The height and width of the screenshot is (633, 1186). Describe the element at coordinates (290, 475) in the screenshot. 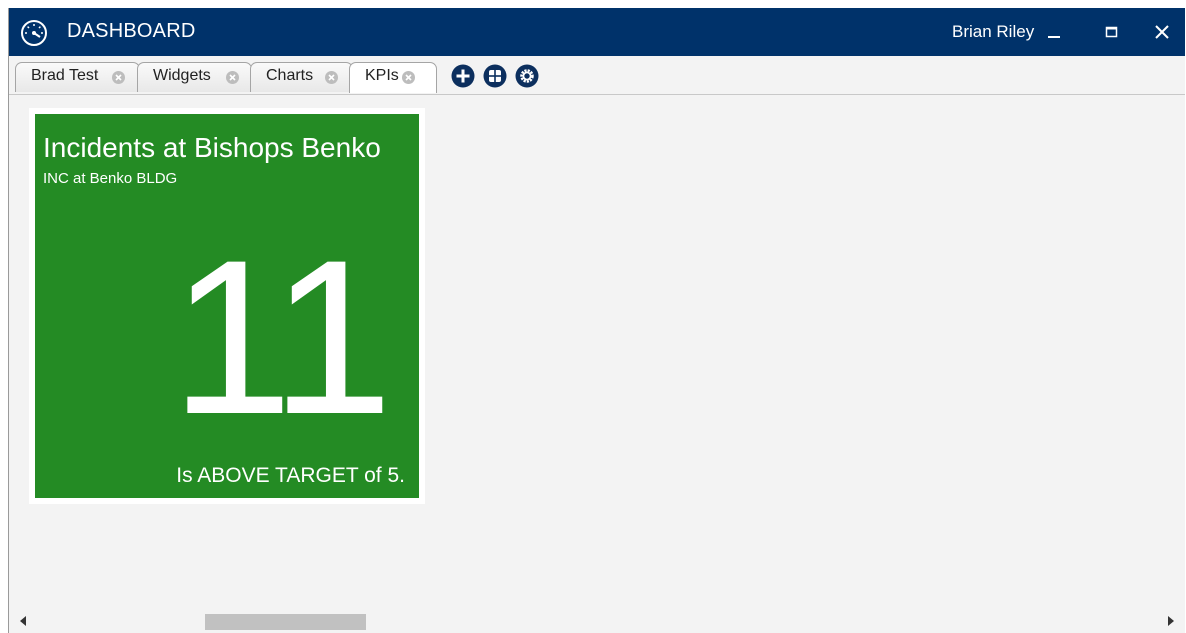

I see `kpi-status: Is ABOVE TARGET of 5.` at that location.